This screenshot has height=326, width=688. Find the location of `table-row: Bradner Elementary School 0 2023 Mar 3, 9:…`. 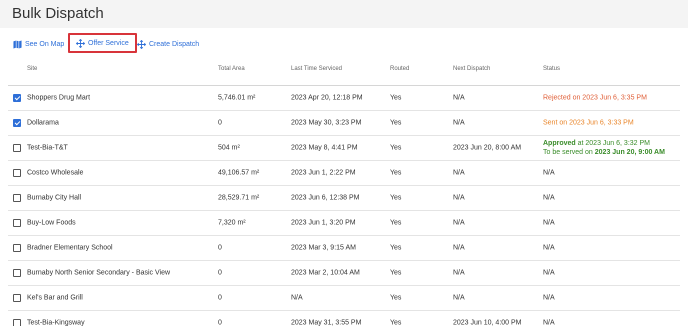

table-row: Bradner Elementary School 0 2023 Mar 3, 9:… is located at coordinates (344, 247).